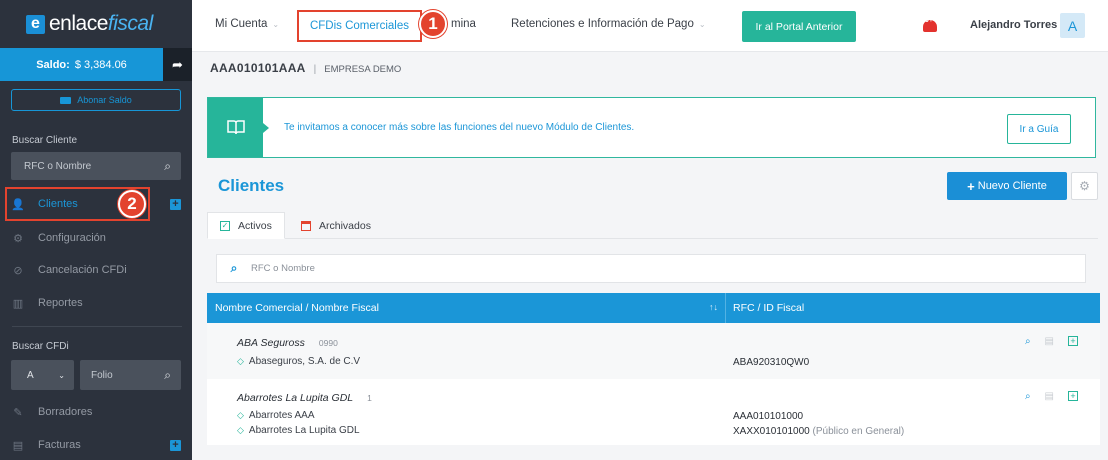  I want to click on client-commercial-name: Abarrotes La Lupita GDL 1, so click(304, 398).